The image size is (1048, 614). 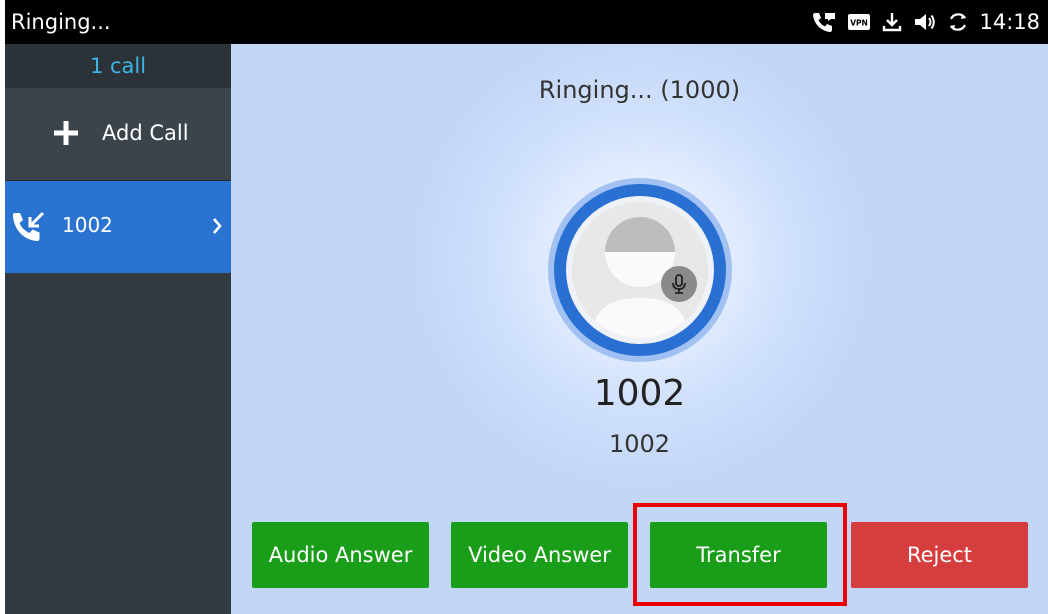 I want to click on vpn-icon: VPN, so click(x=859, y=22).